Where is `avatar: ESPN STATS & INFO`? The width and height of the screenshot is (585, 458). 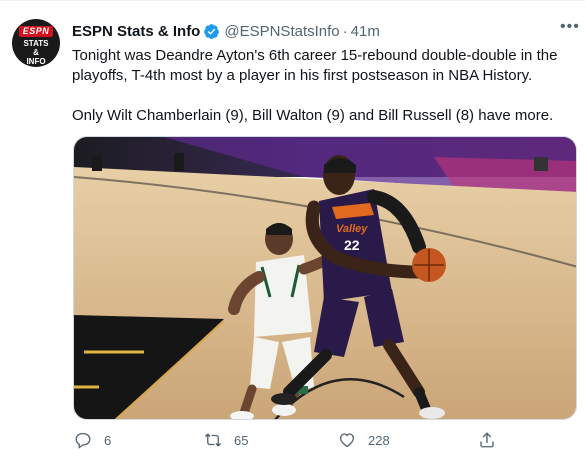 avatar: ESPN STATS & INFO is located at coordinates (36, 43).